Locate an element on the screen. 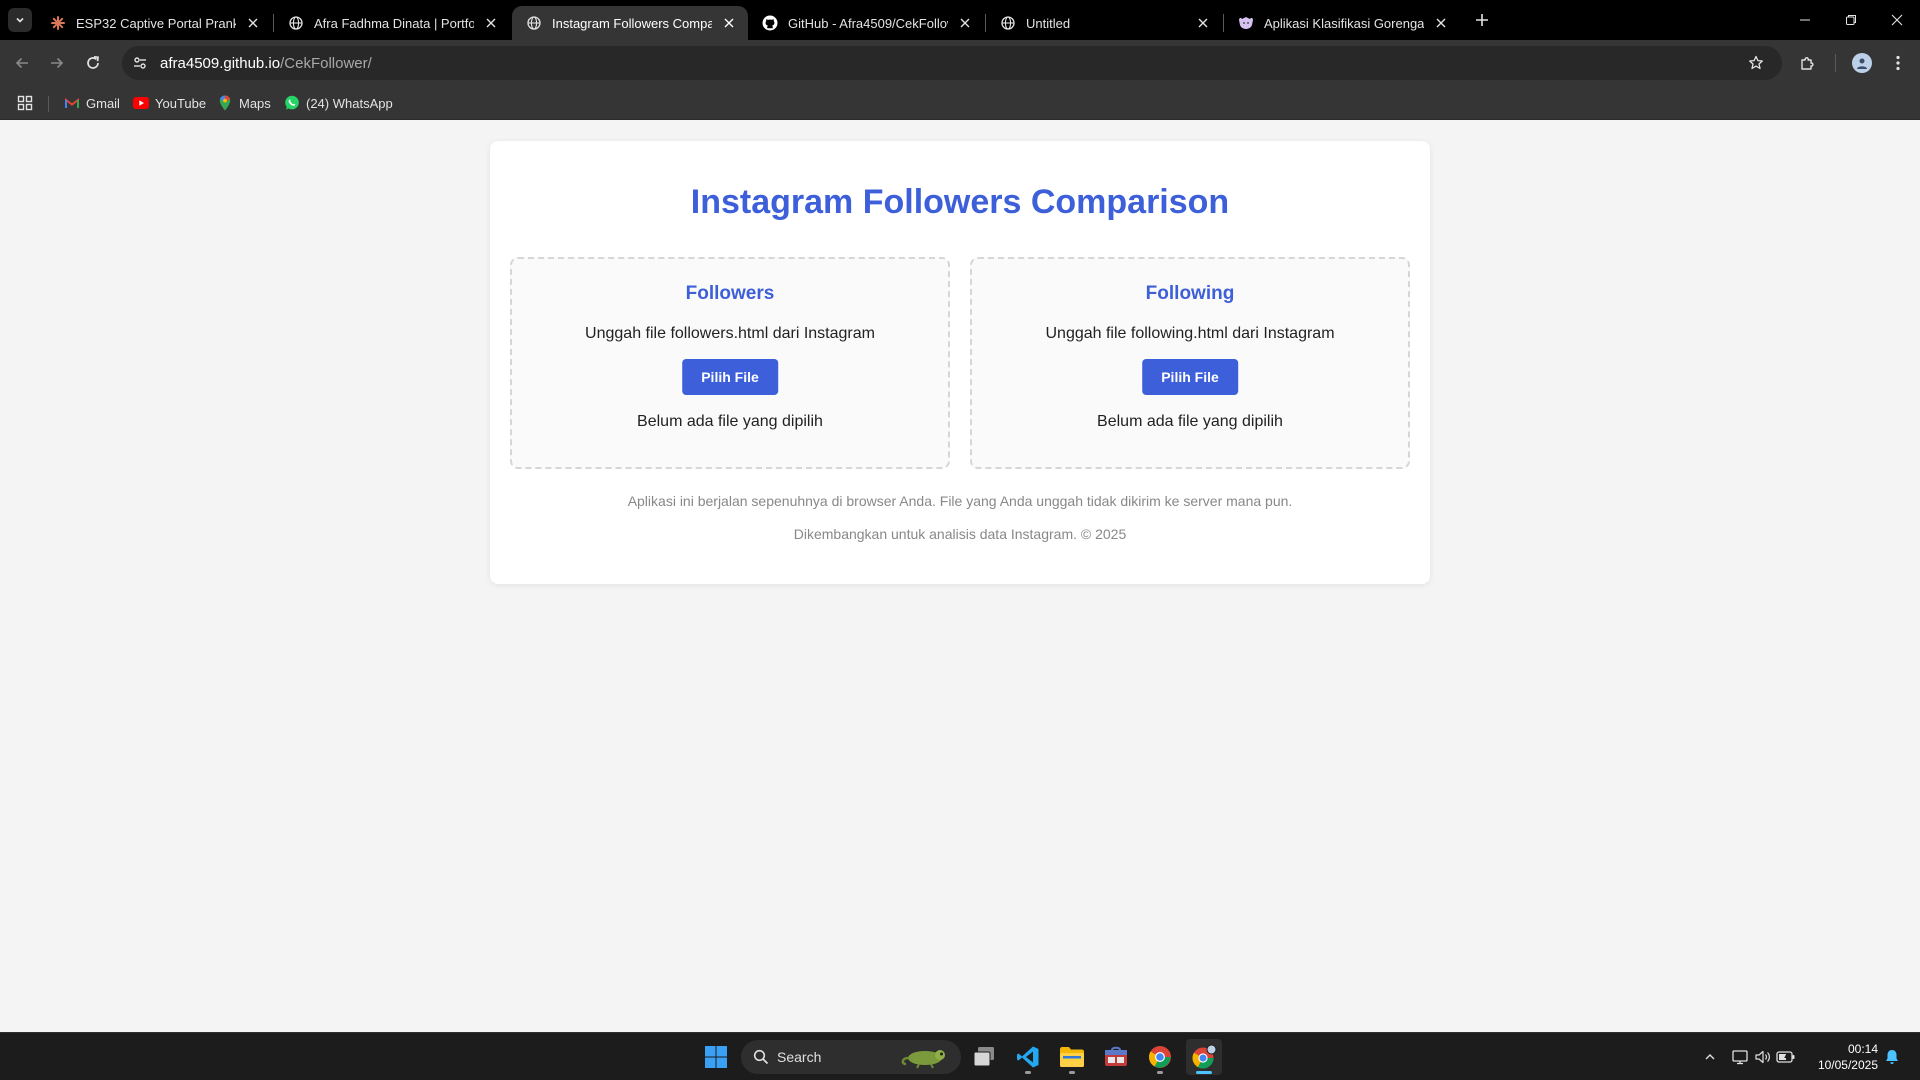 This screenshot has height=1080, width=1920. following-choose-file-button: Pilih File is located at coordinates (1190, 377).